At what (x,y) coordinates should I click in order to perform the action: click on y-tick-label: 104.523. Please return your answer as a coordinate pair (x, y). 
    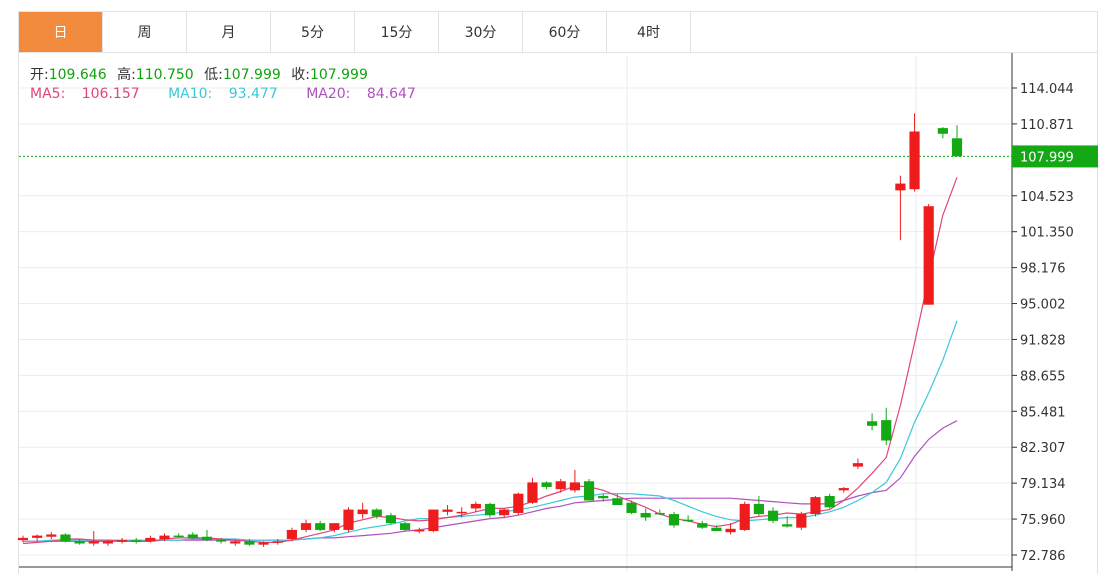
    Looking at the image, I should click on (1047, 197).